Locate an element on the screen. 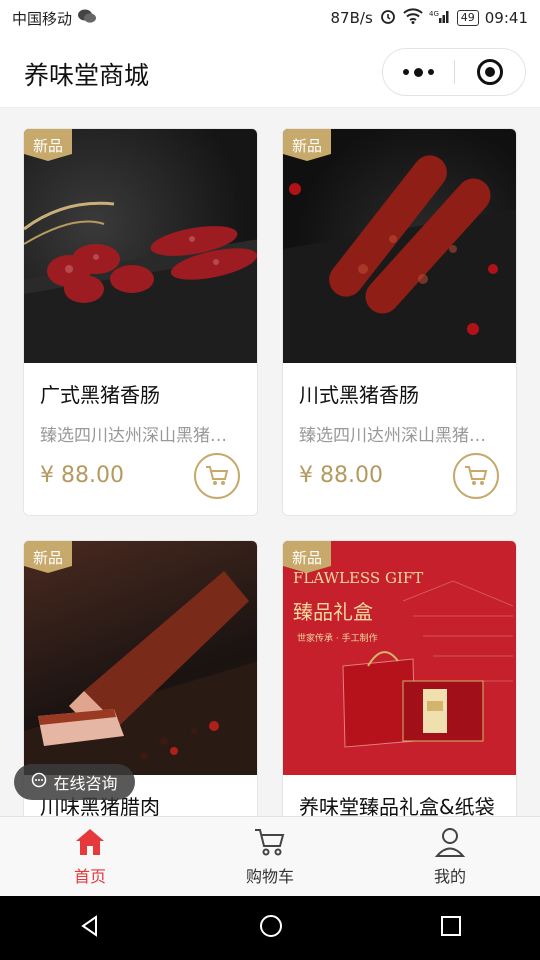 This screenshot has height=960, width=540. android-nav-bar is located at coordinates (270, 928).